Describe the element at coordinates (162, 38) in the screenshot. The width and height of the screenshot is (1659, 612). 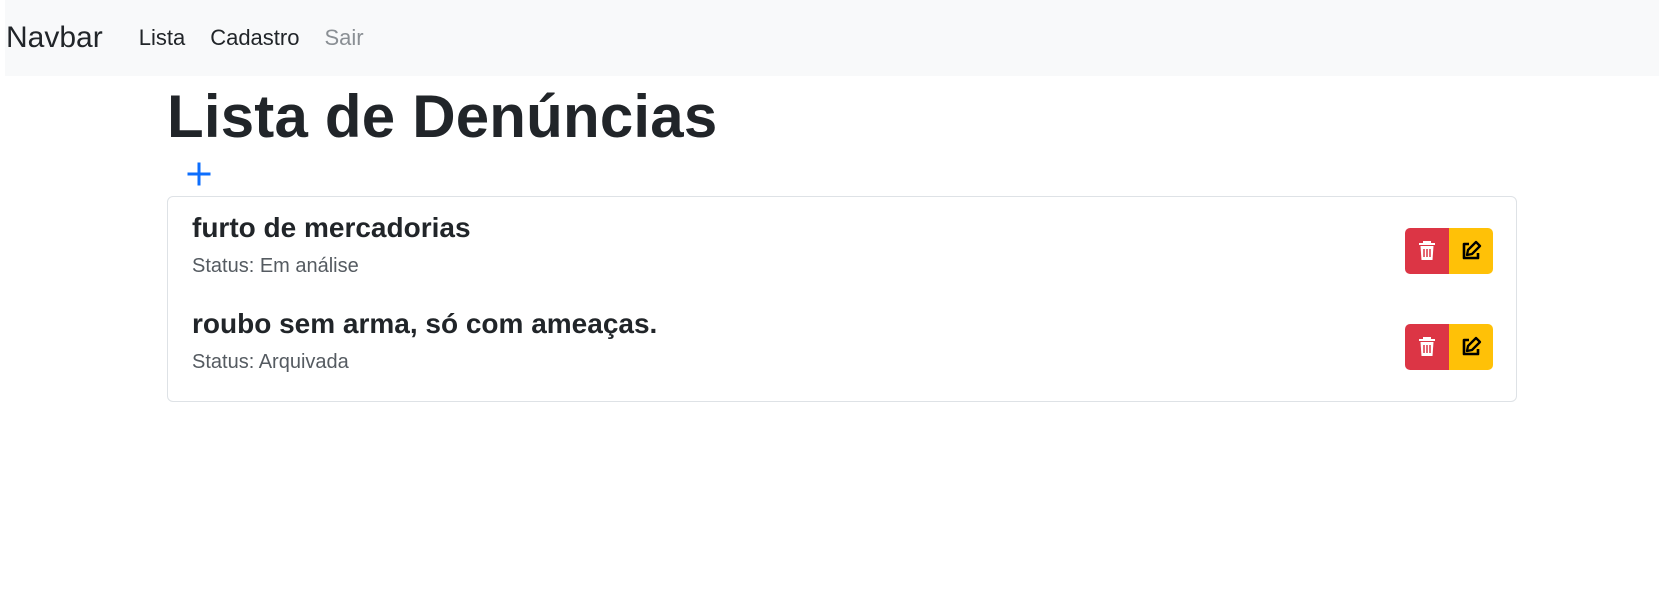
I see `nav-link-lista: Lista` at that location.